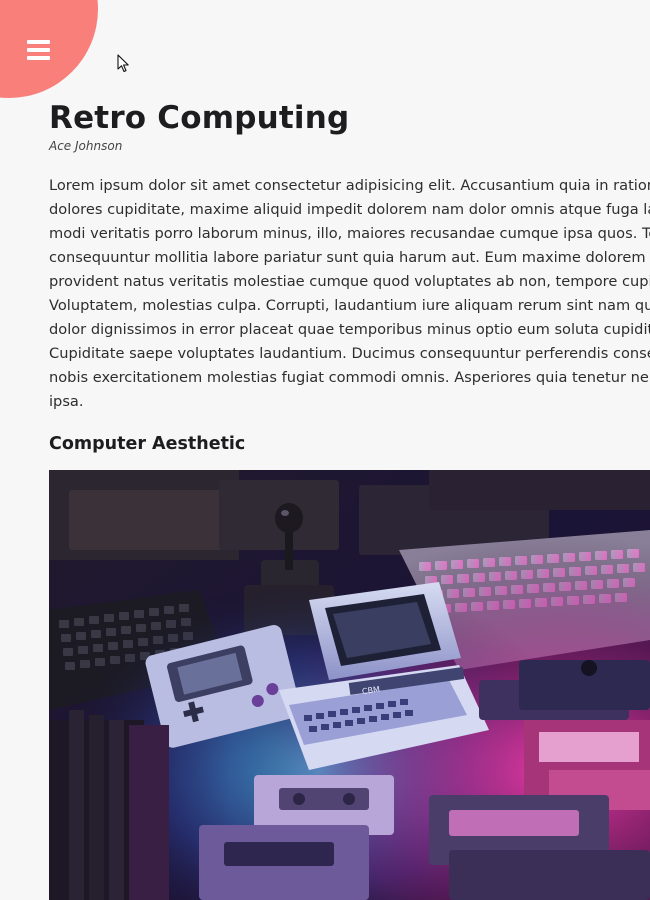 Image resolution: width=650 pixels, height=900 pixels. What do you see at coordinates (86, 146) in the screenshot?
I see `article-author: Ace Johnson` at bounding box center [86, 146].